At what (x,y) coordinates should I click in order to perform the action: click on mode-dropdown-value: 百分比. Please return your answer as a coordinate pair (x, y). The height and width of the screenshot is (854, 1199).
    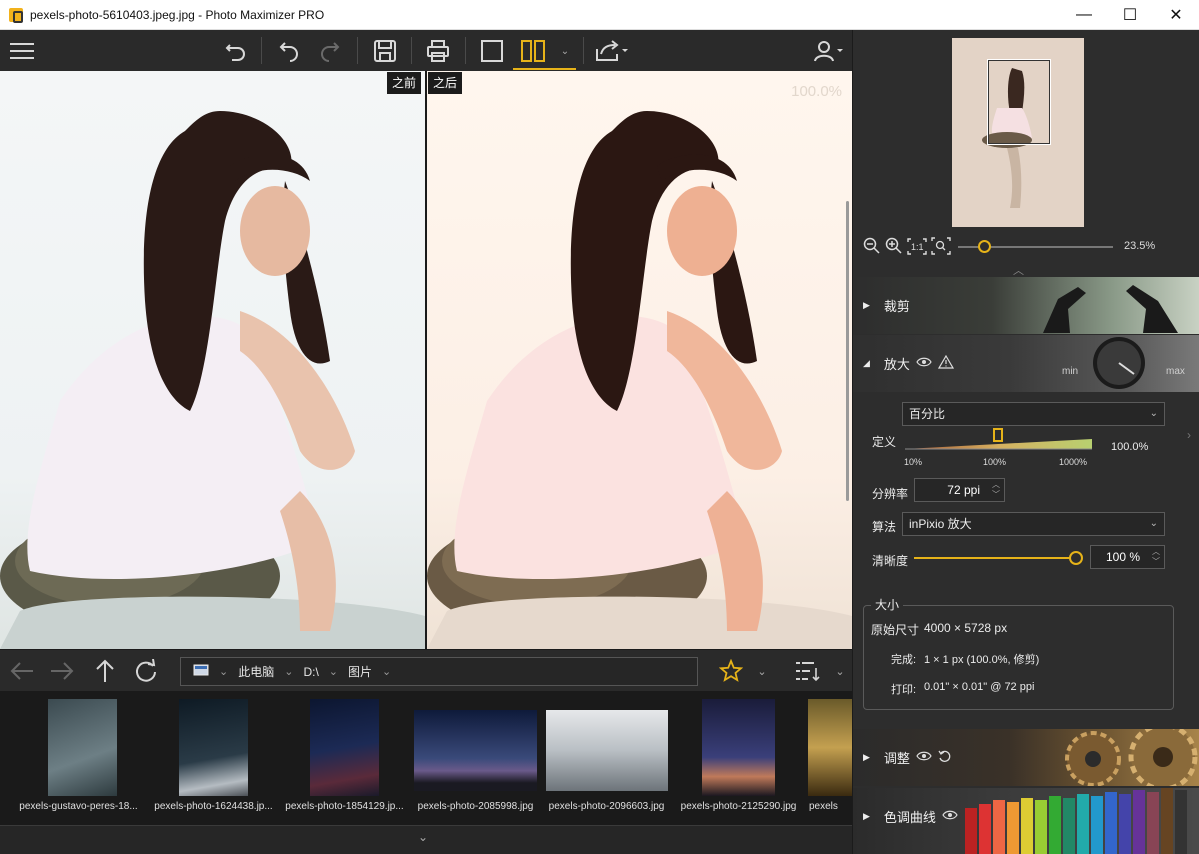
    Looking at the image, I should click on (927, 414).